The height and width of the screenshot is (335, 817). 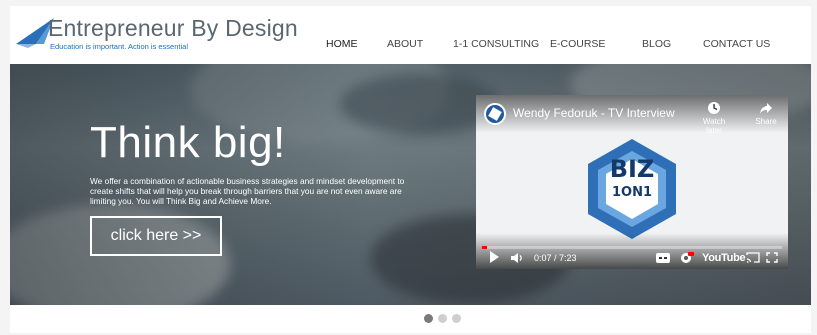 I want to click on nav-item-consulting: 1-1 CONSULTING, so click(x=496, y=44).